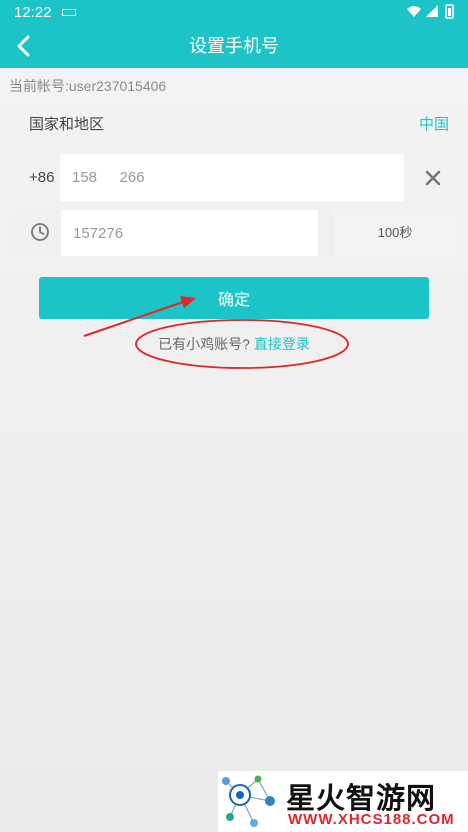 The image size is (468, 832). I want to click on login-prompt: 已有小鸡账号? 直接登录, so click(234, 344).